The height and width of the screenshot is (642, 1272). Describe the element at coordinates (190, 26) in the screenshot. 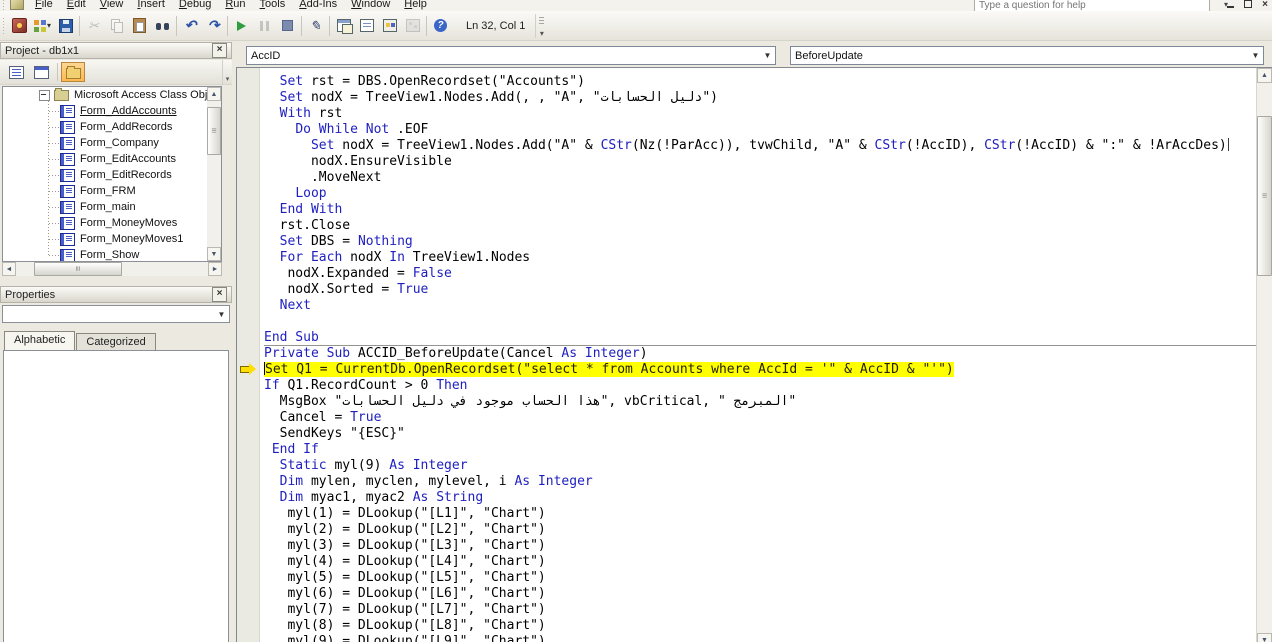

I see `undo-button` at that location.